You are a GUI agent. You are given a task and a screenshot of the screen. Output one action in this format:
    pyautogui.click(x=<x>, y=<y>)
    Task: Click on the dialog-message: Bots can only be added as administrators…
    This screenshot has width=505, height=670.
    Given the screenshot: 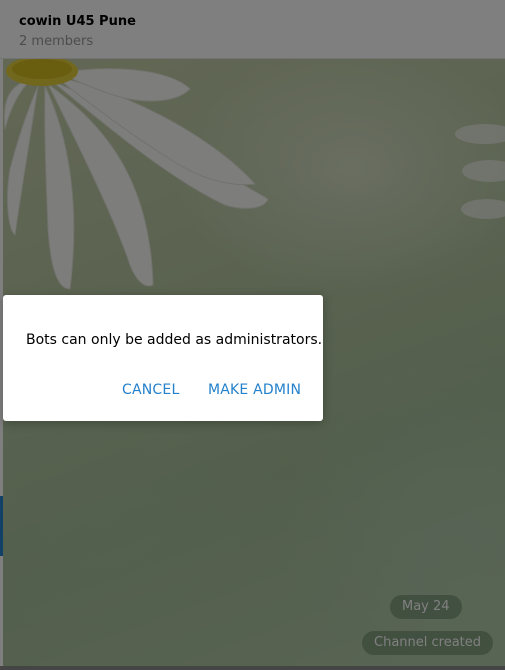 What is the action you would take?
    pyautogui.click(x=174, y=340)
    